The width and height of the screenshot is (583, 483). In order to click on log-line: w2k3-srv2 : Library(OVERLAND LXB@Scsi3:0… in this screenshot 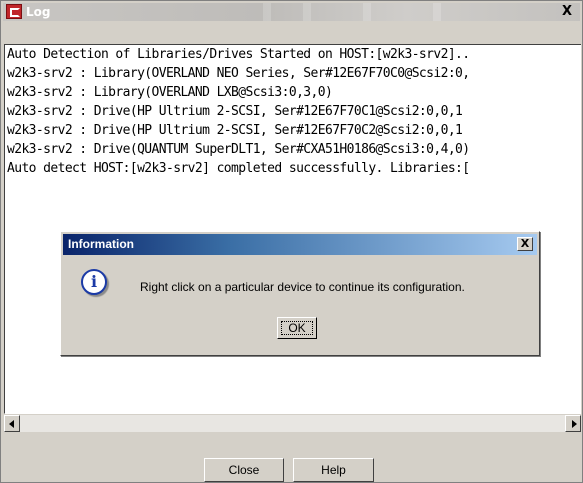, I will do `click(170, 92)`.